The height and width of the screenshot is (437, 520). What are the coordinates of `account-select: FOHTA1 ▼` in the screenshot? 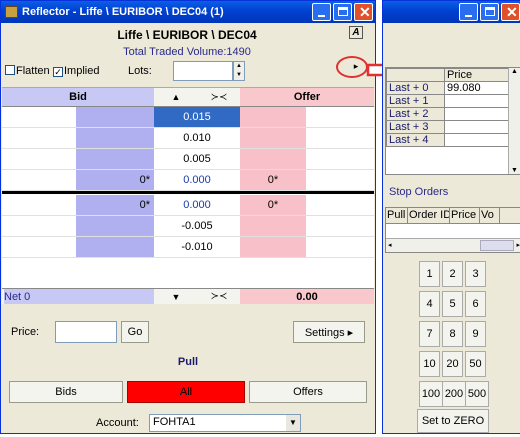 It's located at (225, 423).